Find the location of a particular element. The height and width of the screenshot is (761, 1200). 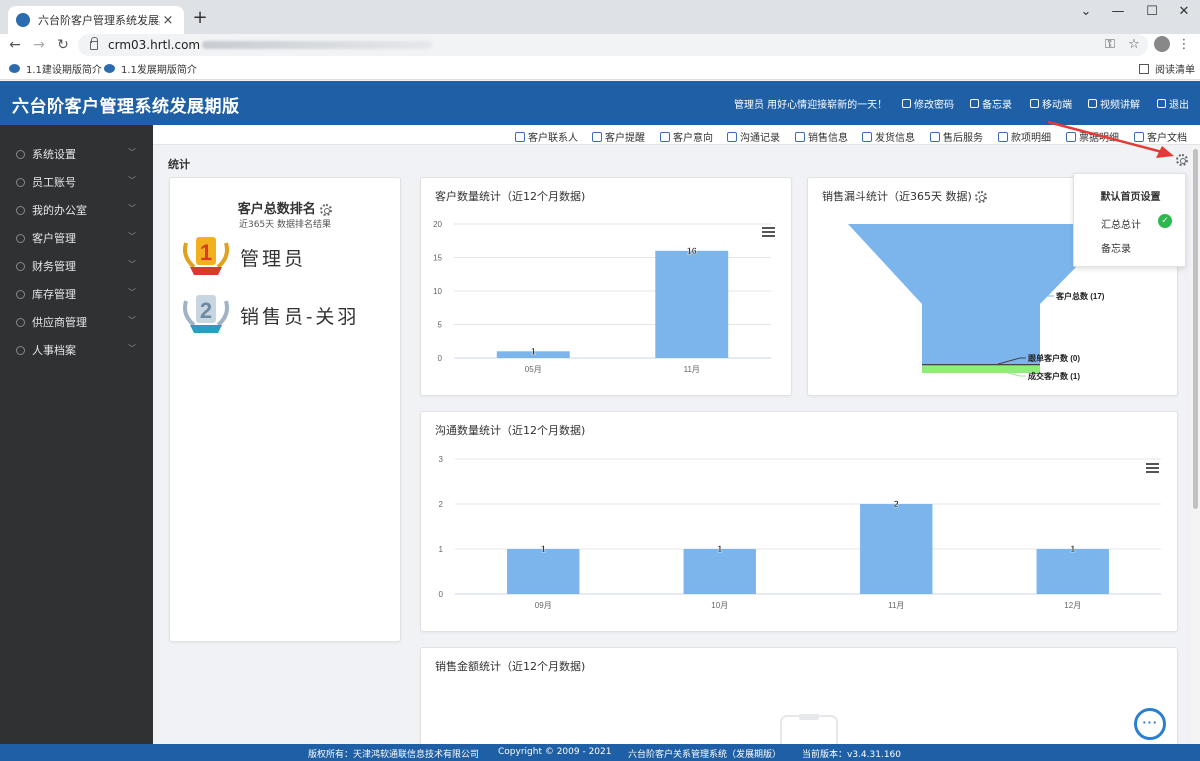

quick-after-sales: 售后服务 is located at coordinates (956, 136).